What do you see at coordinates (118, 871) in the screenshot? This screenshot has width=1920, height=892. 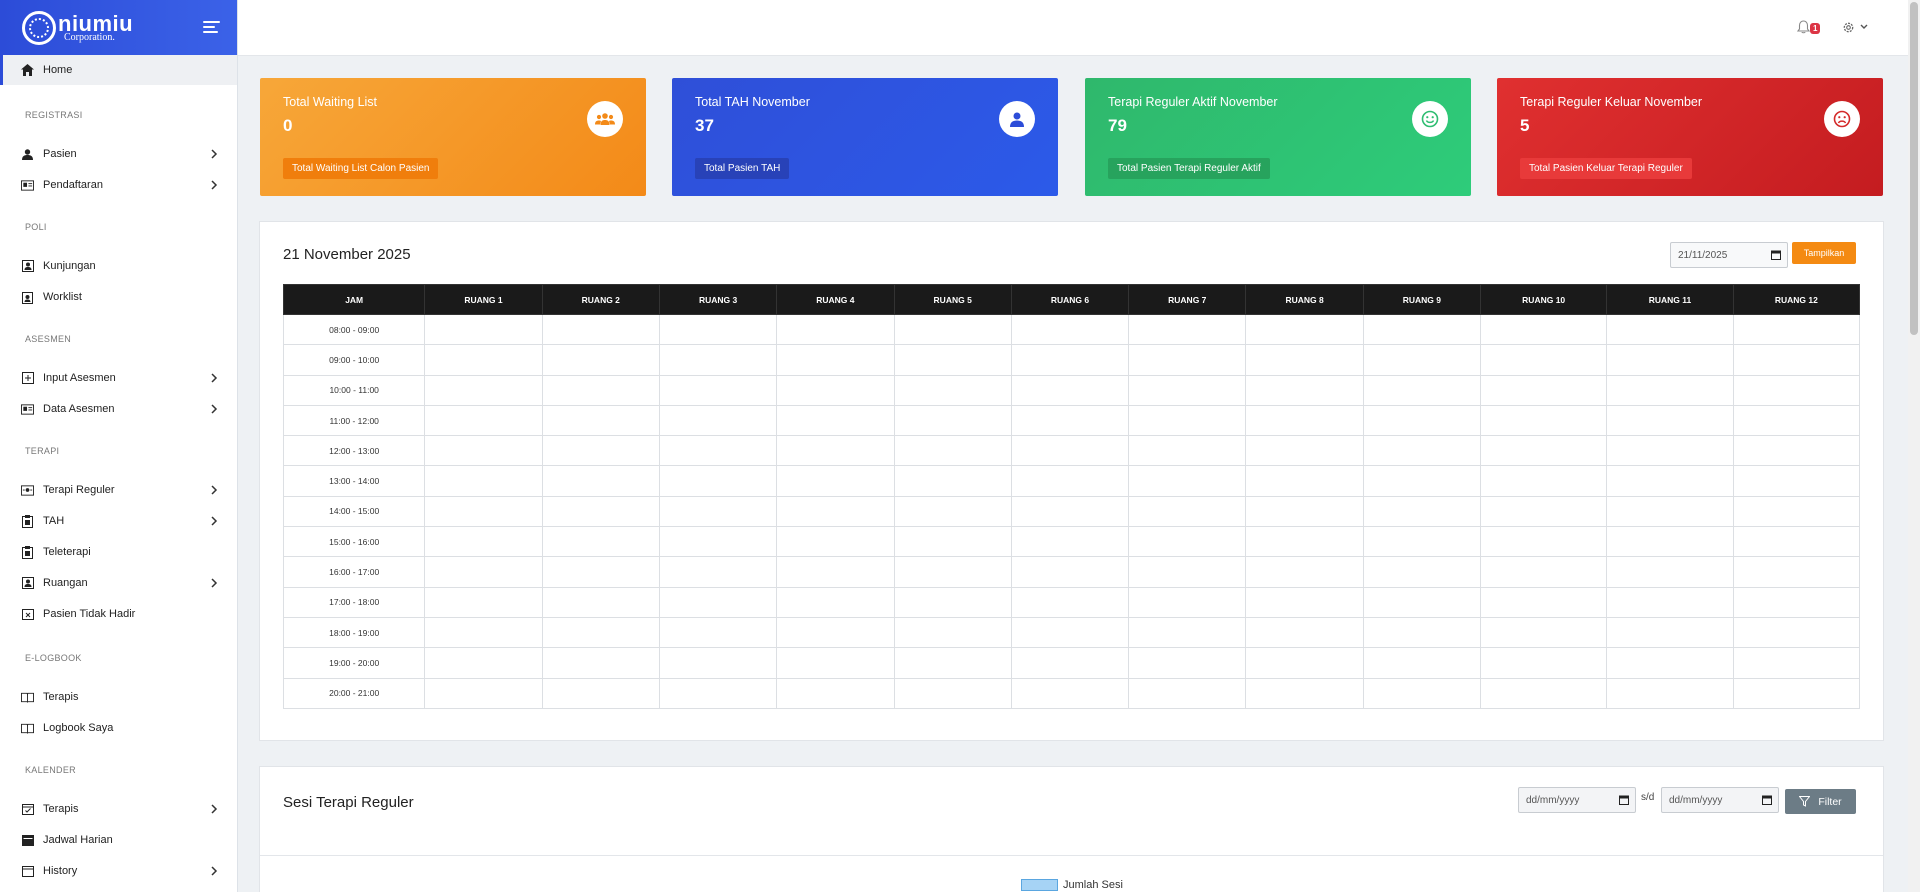 I see `sidebar-item-history: History` at bounding box center [118, 871].